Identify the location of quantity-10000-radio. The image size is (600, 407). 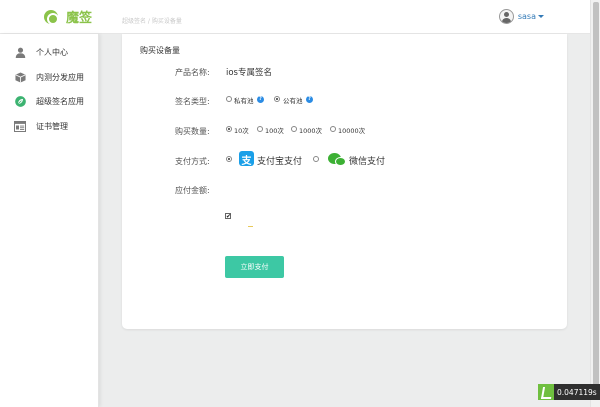
(333, 129).